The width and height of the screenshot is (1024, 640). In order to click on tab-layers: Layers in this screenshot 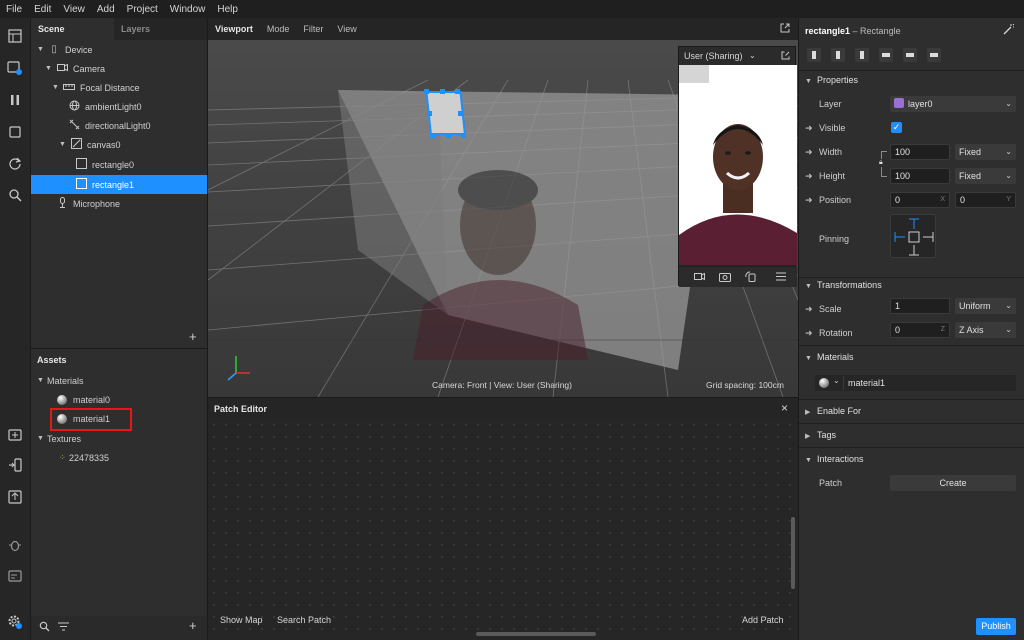, I will do `click(135, 29)`.